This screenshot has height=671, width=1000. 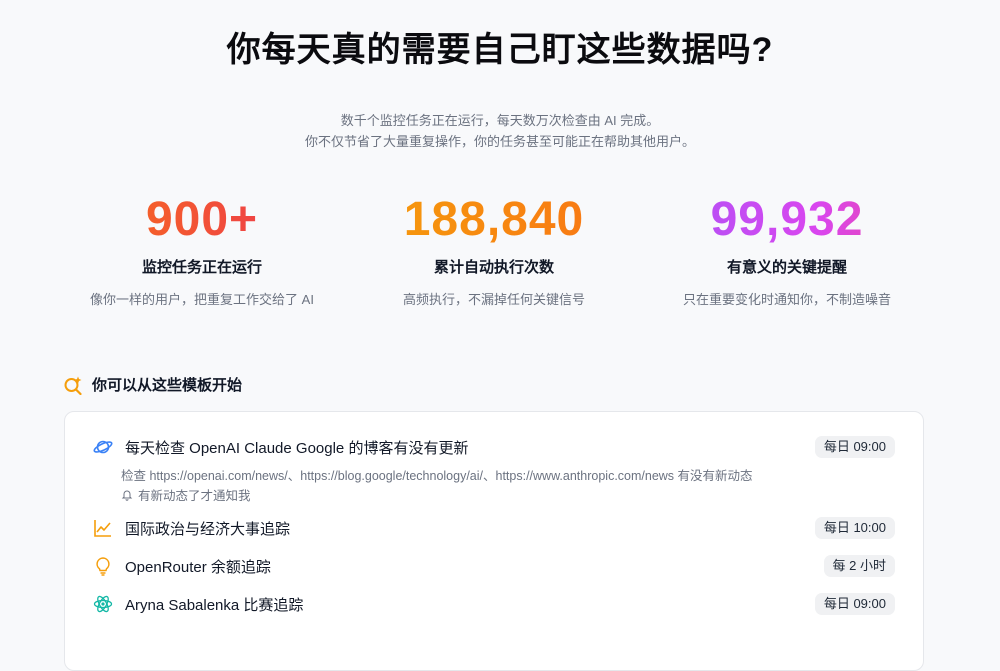 What do you see at coordinates (103, 447) in the screenshot?
I see `planet-icon` at bounding box center [103, 447].